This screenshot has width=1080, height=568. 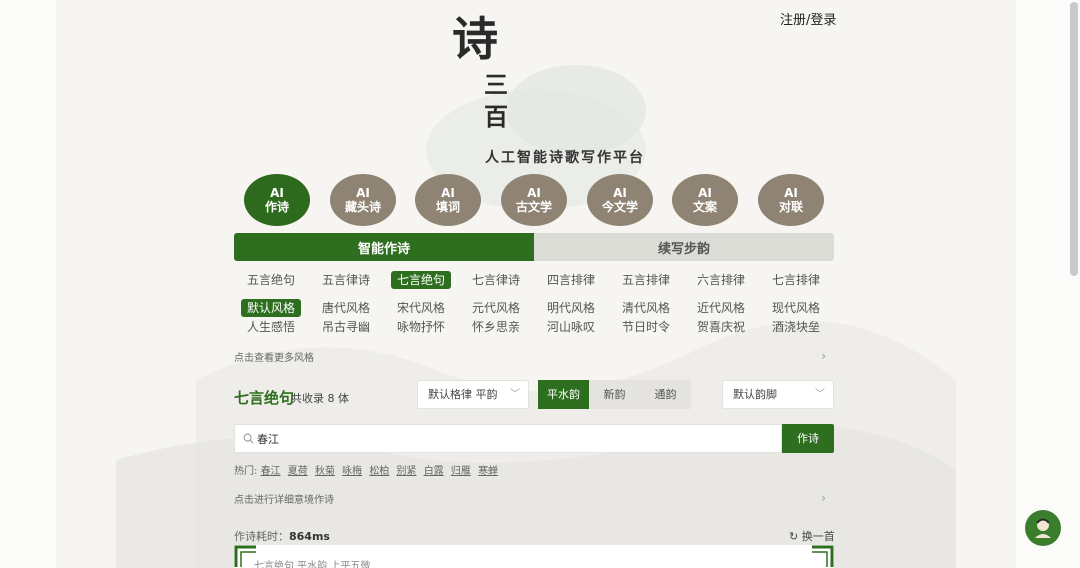 I want to click on meter-select-value: 默认格律 平韵, so click(x=463, y=394).